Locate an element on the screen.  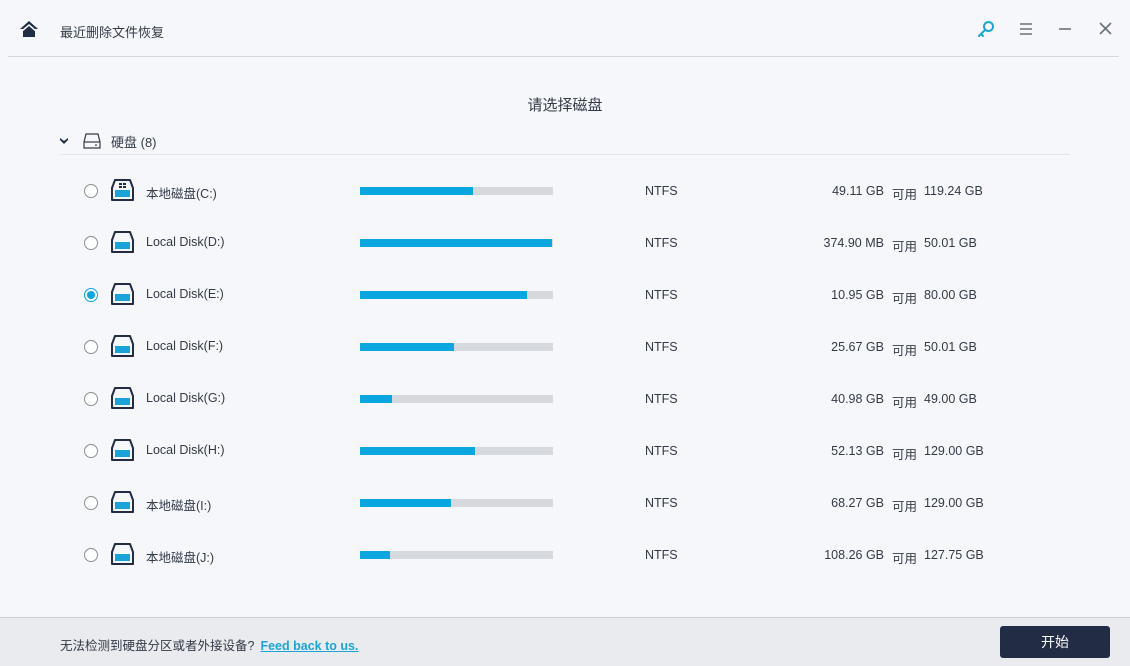
drive-name: Local Disk(D:) is located at coordinates (185, 242).